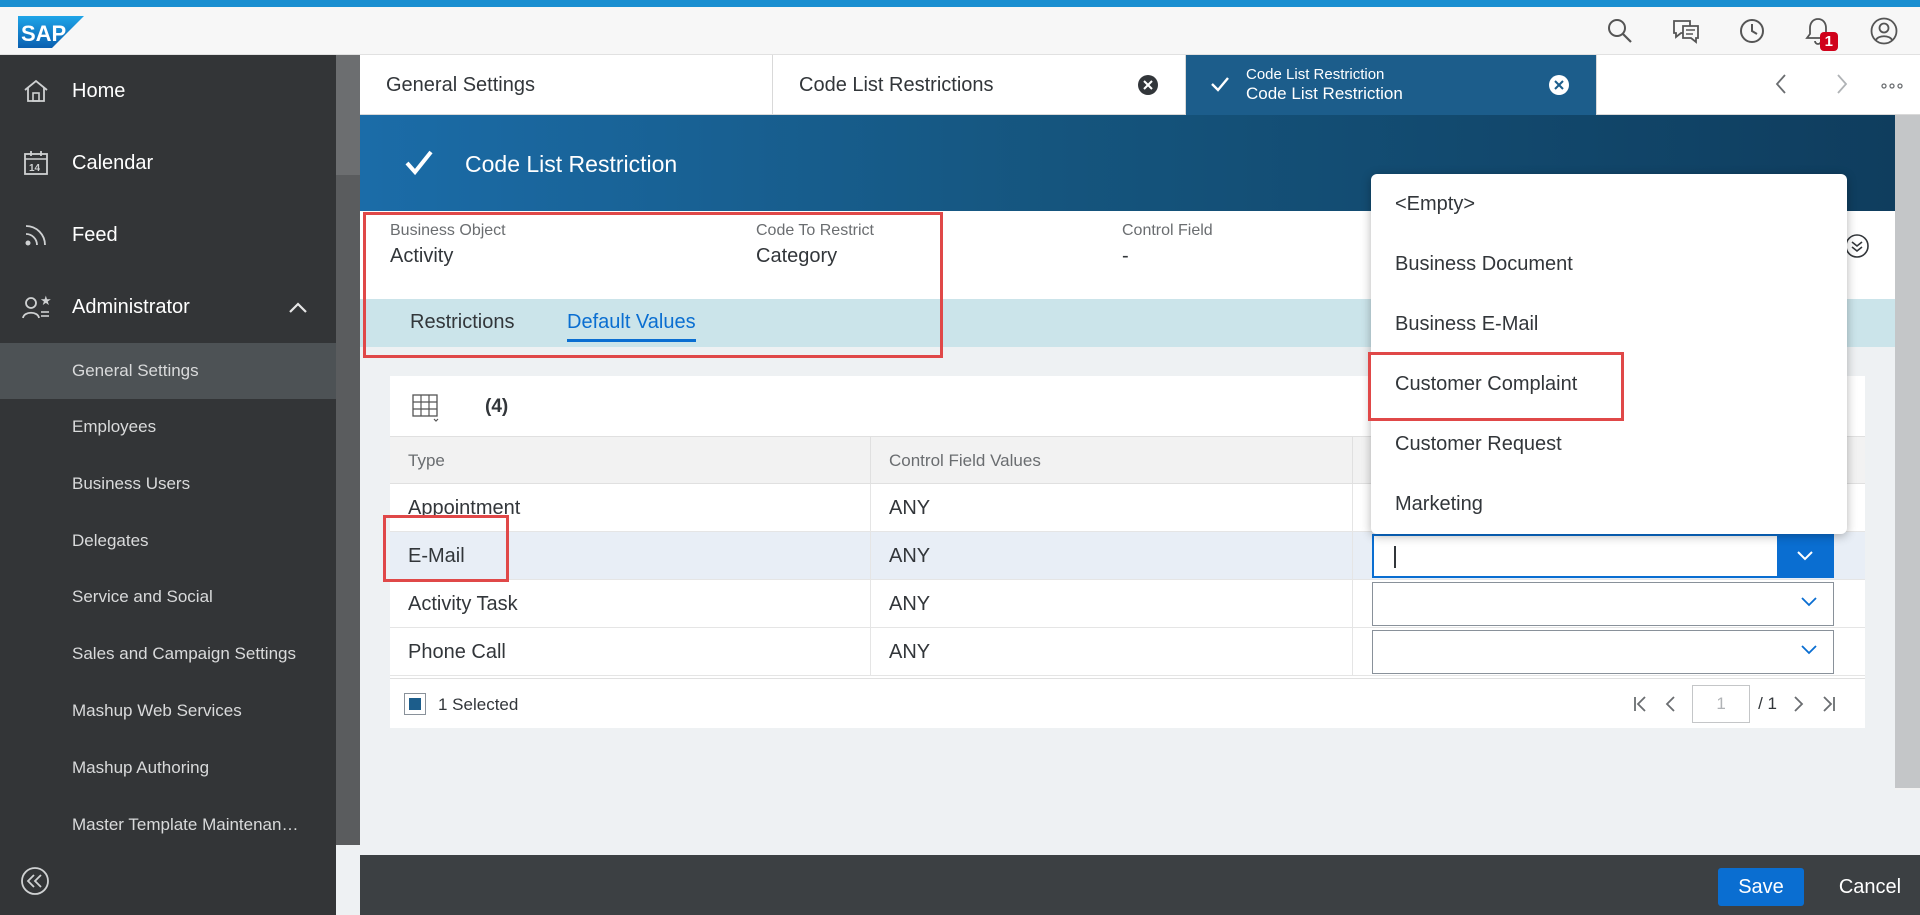 The height and width of the screenshot is (915, 1920). I want to click on sidebar-item-administrator: ★ Administrator, so click(168, 307).